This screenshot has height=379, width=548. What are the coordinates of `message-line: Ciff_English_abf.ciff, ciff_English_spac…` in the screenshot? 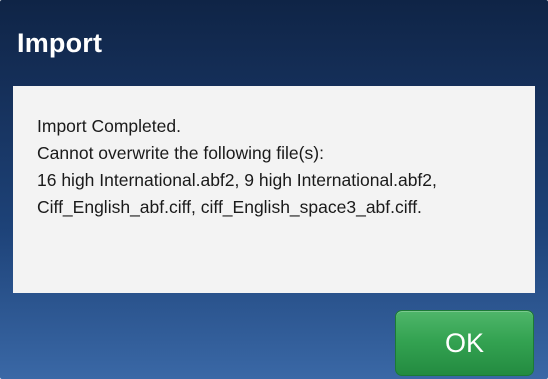 It's located at (229, 207).